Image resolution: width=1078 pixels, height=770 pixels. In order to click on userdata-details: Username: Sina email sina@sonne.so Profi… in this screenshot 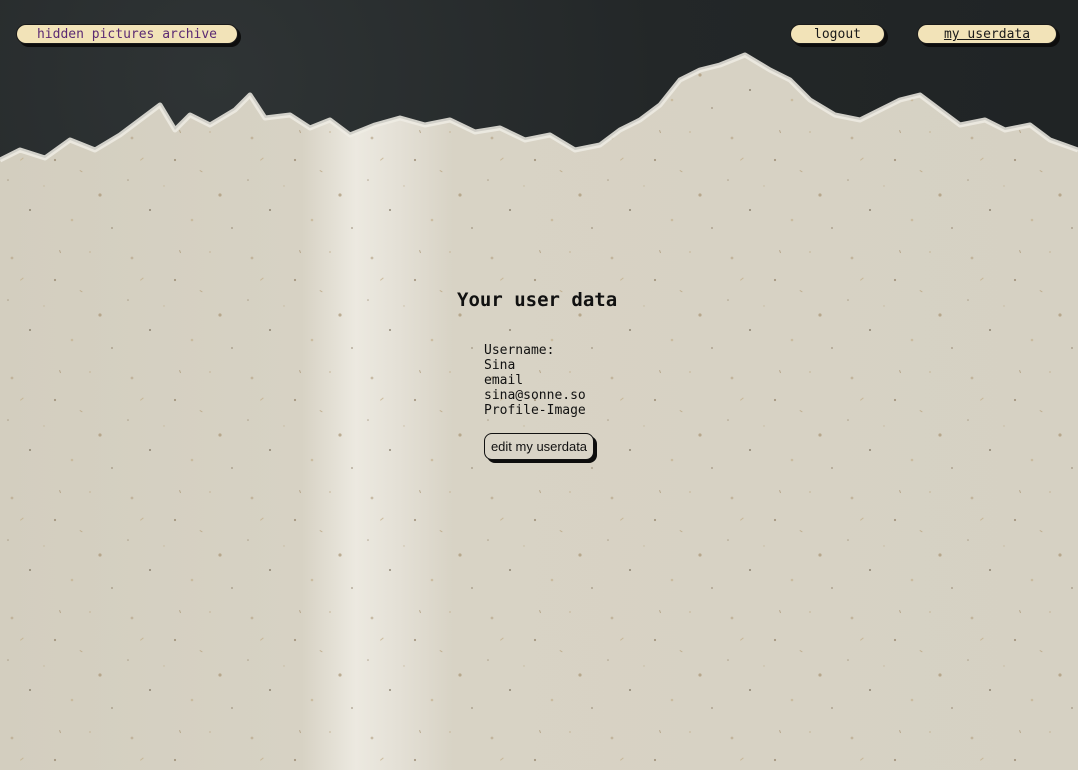, I will do `click(535, 380)`.